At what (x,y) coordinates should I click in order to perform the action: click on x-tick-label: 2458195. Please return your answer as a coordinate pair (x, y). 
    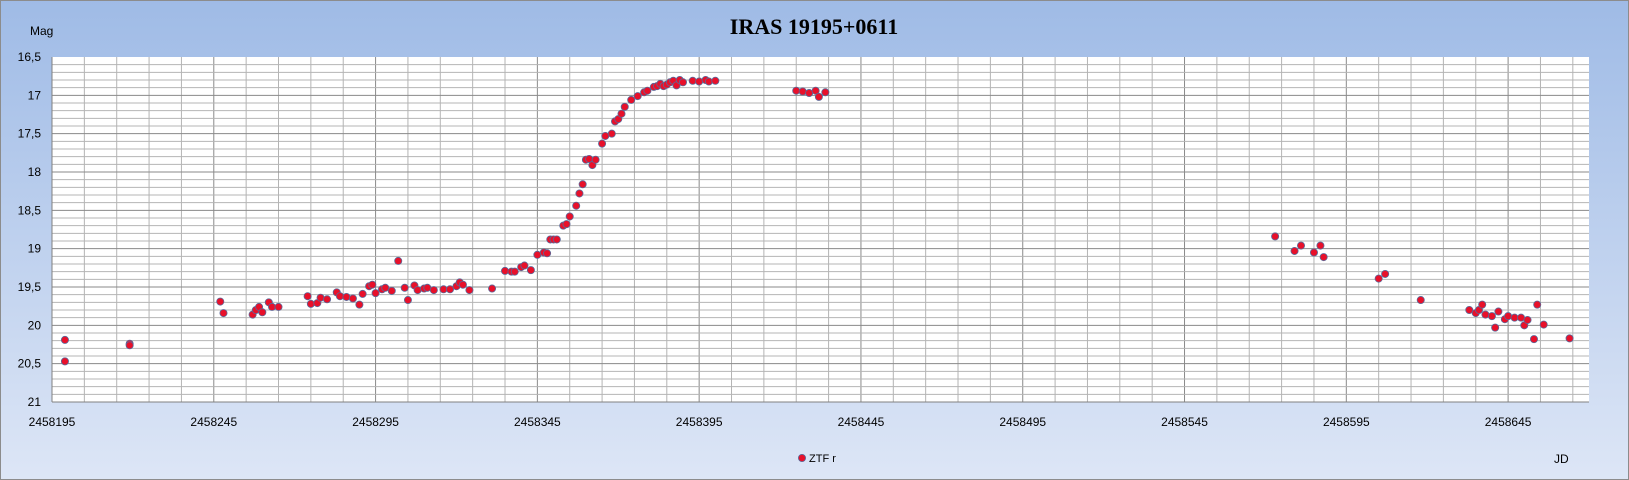
    Looking at the image, I should click on (52, 422).